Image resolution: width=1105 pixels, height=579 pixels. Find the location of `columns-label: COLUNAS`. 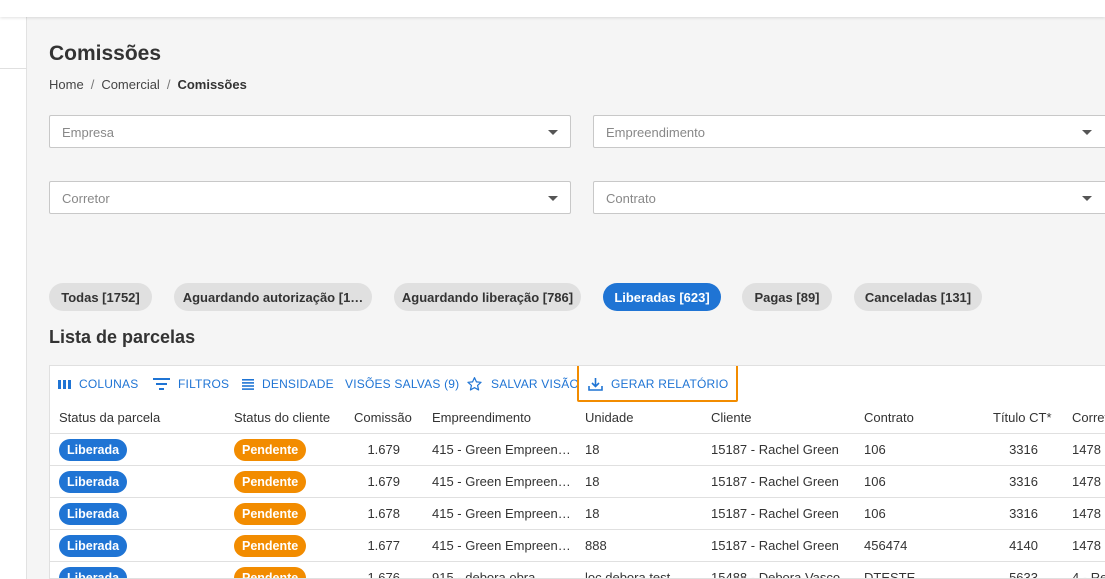

columns-label: COLUNAS is located at coordinates (109, 384).